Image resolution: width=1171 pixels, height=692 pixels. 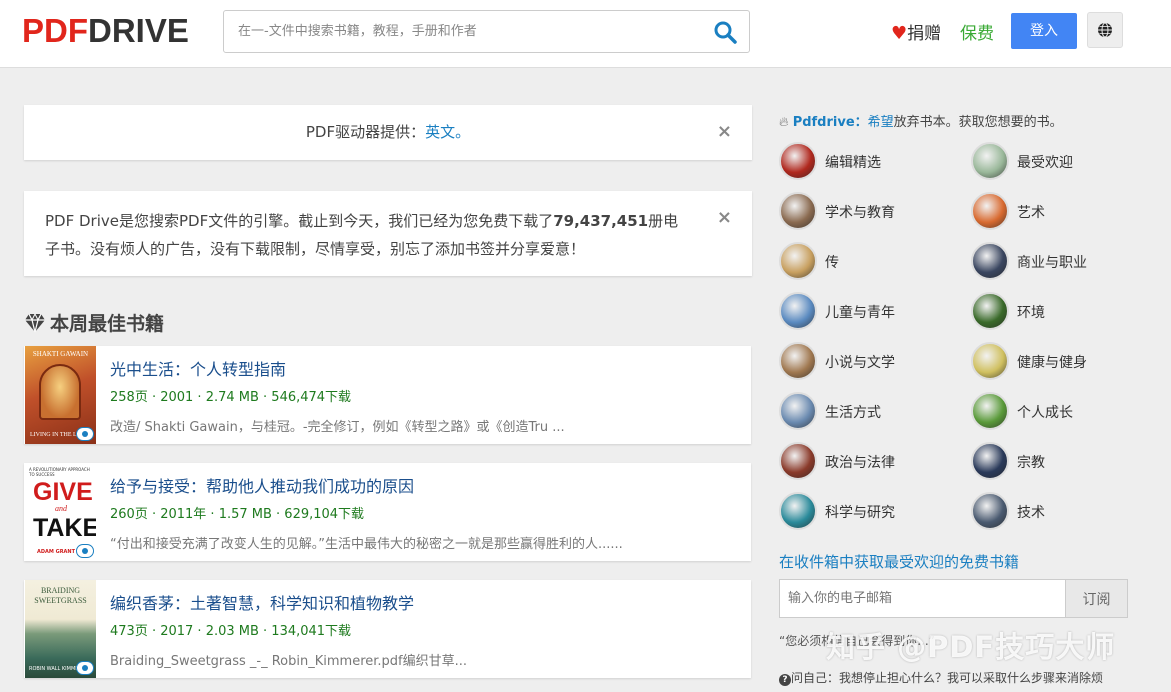 I want to click on diamond-icon, so click(x=35, y=323).